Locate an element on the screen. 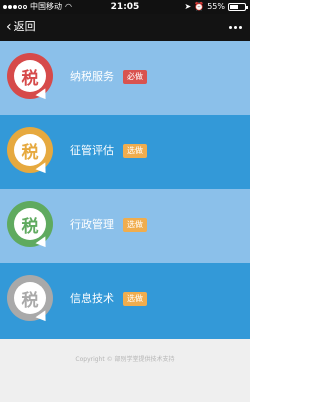 The height and width of the screenshot is (402, 320). battery-percent: 55% is located at coordinates (216, 6).